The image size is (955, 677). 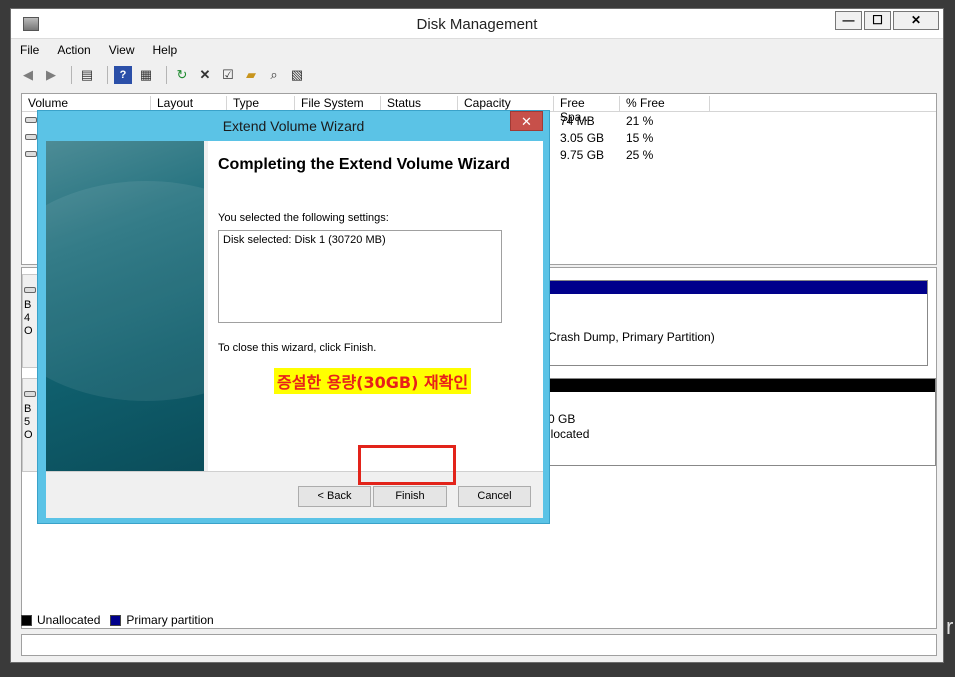 I want to click on wizard-heading: Completing the Extend Volume Wizard, so click(x=364, y=164).